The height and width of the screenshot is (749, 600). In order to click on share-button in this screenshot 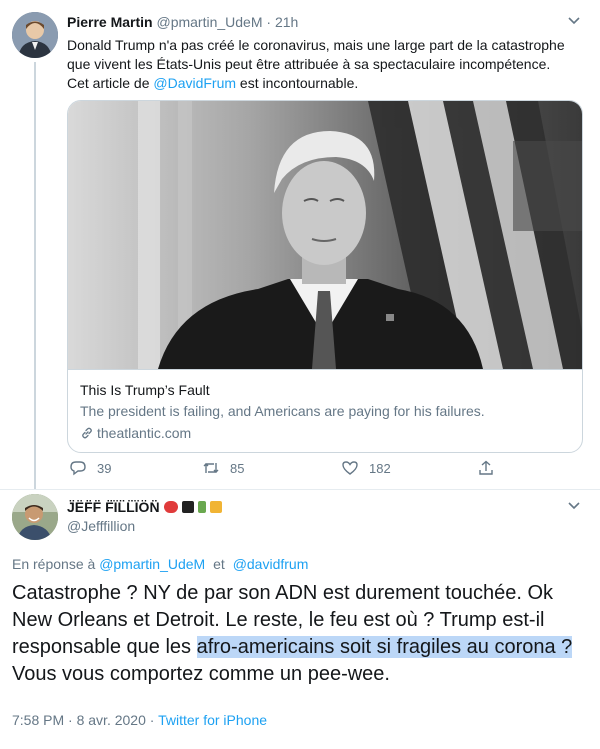, I will do `click(486, 468)`.